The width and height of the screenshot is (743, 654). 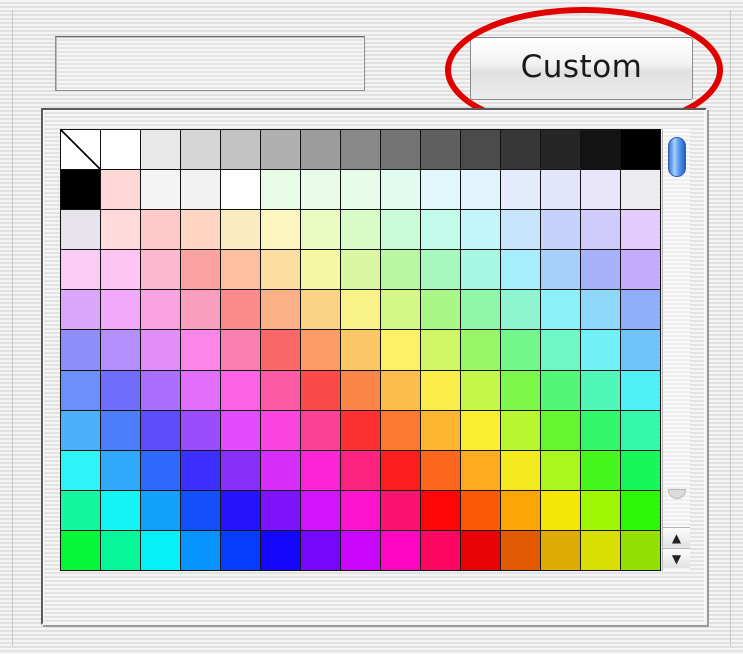 I want to click on scroll-down-arrow-icon: ▼, so click(x=676, y=558).